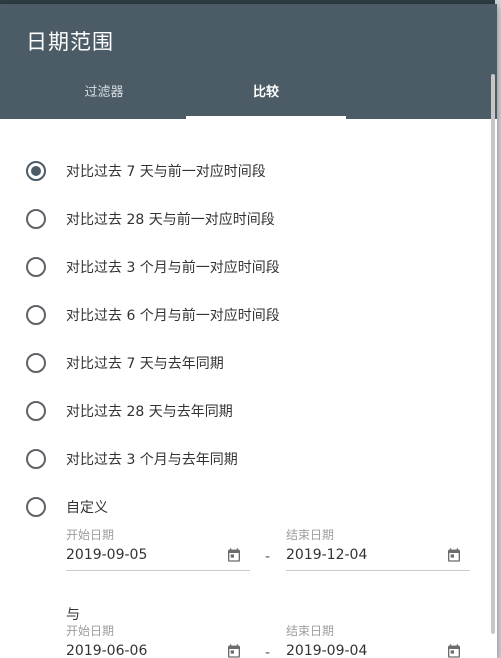 The width and height of the screenshot is (501, 658). Describe the element at coordinates (173, 268) in the screenshot. I see `option-label: 对比过去 3 个月与前一对应时间段` at that location.